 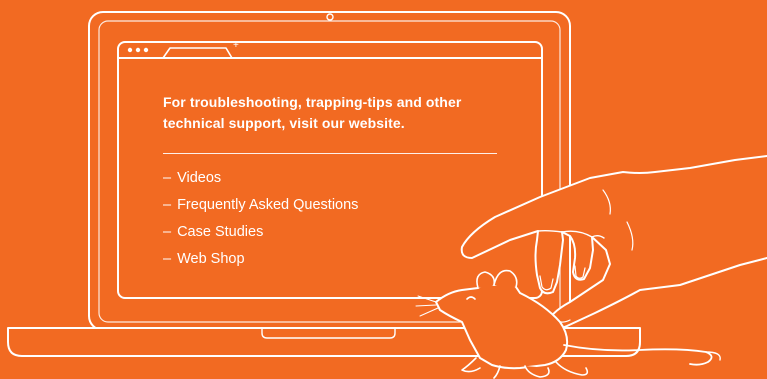 I want to click on browser-dots-icon, so click(x=138, y=50).